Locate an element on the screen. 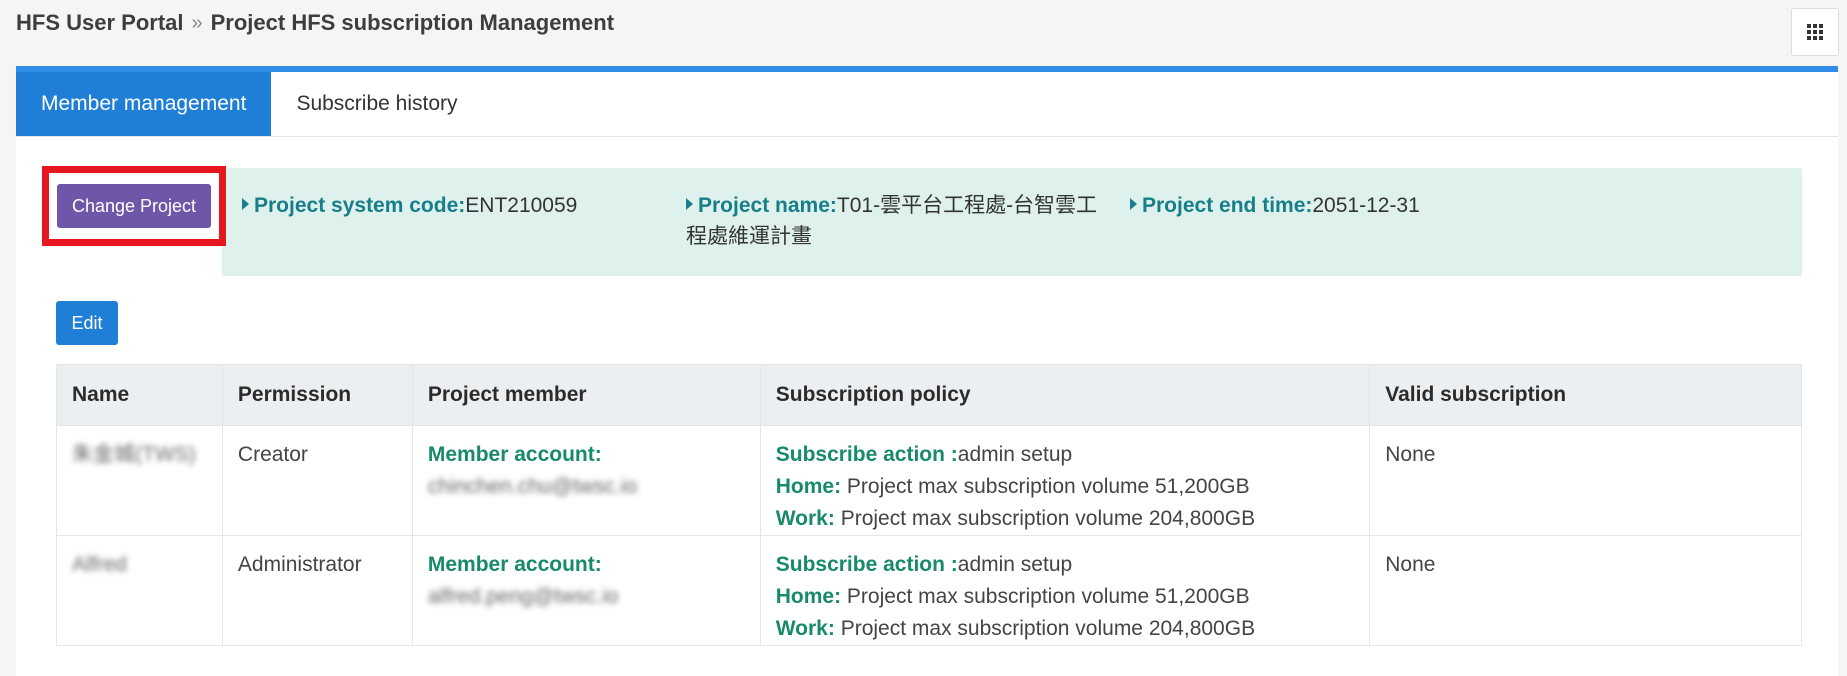 Image resolution: width=1847 pixels, height=676 pixels. member-account-value: chinchen.chu@twsc.io is located at coordinates (532, 486).